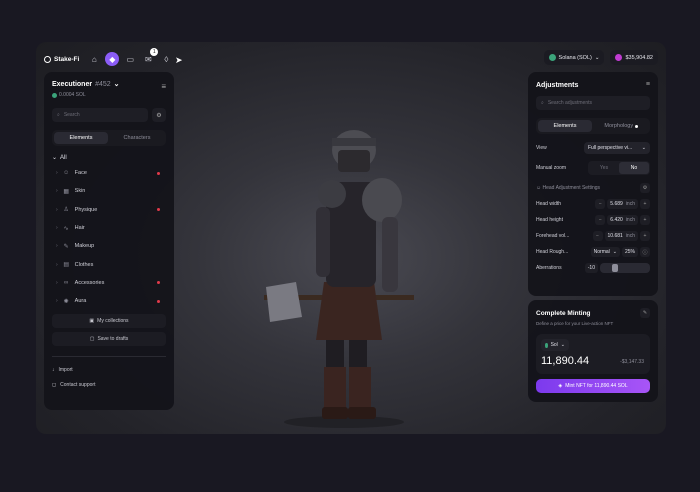 The width and height of the screenshot is (700, 492). What do you see at coordinates (625, 268) in the screenshot?
I see `aberrations-slider` at bounding box center [625, 268].